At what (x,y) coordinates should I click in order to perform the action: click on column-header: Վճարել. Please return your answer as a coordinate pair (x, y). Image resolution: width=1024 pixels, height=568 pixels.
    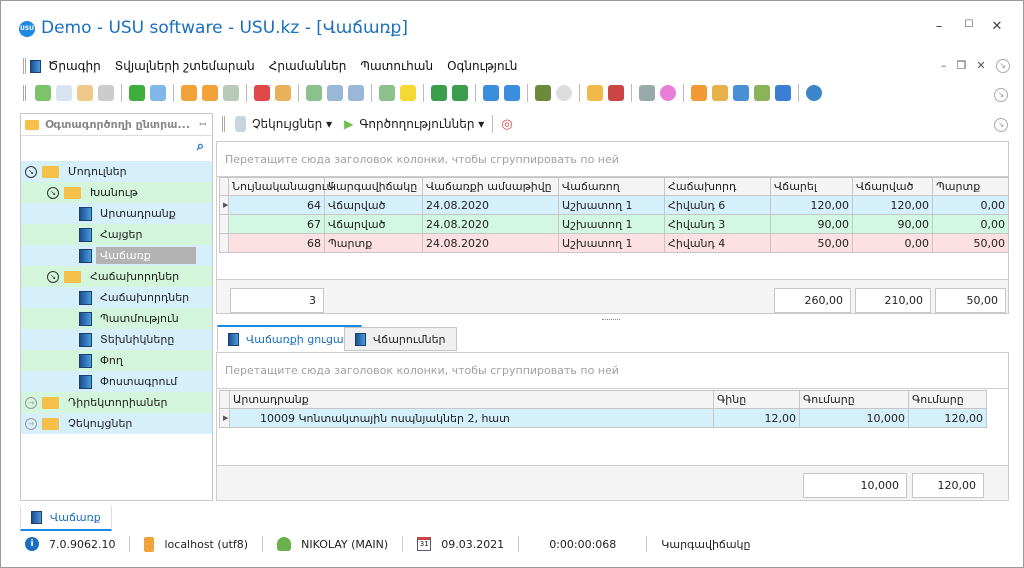
    Looking at the image, I should click on (811, 186).